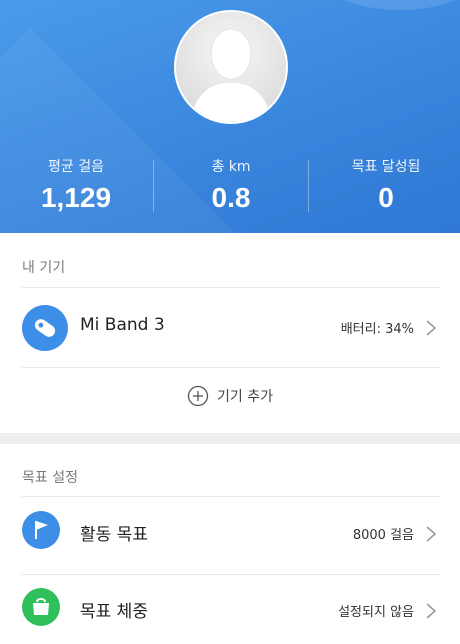  Describe the element at coordinates (114, 612) in the screenshot. I see `goal-name: 목표 체중` at that location.